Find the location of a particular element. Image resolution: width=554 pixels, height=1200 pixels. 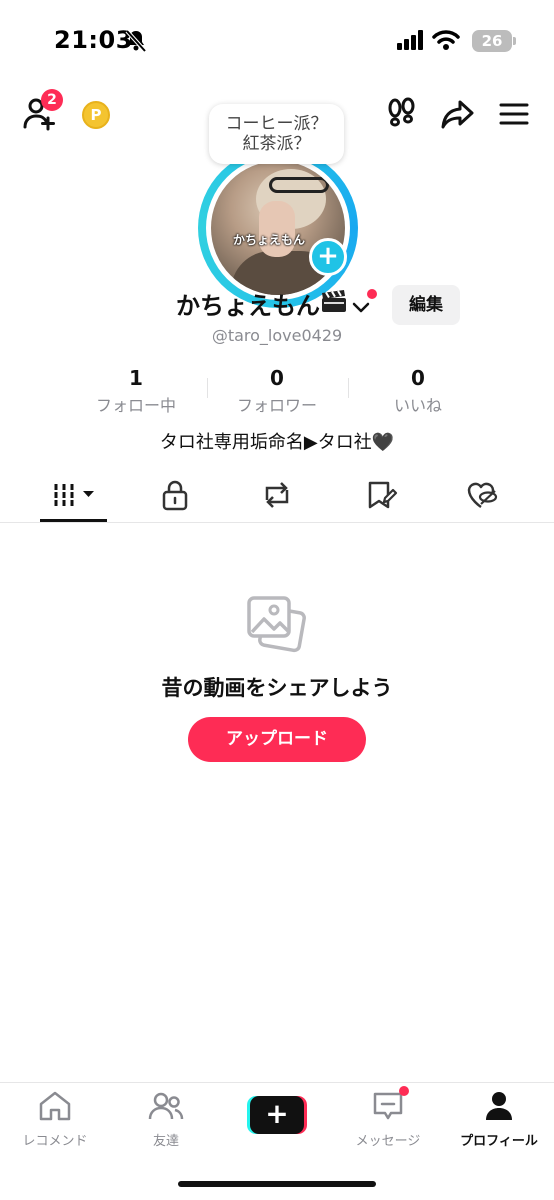

notification-dot is located at coordinates (372, 294).